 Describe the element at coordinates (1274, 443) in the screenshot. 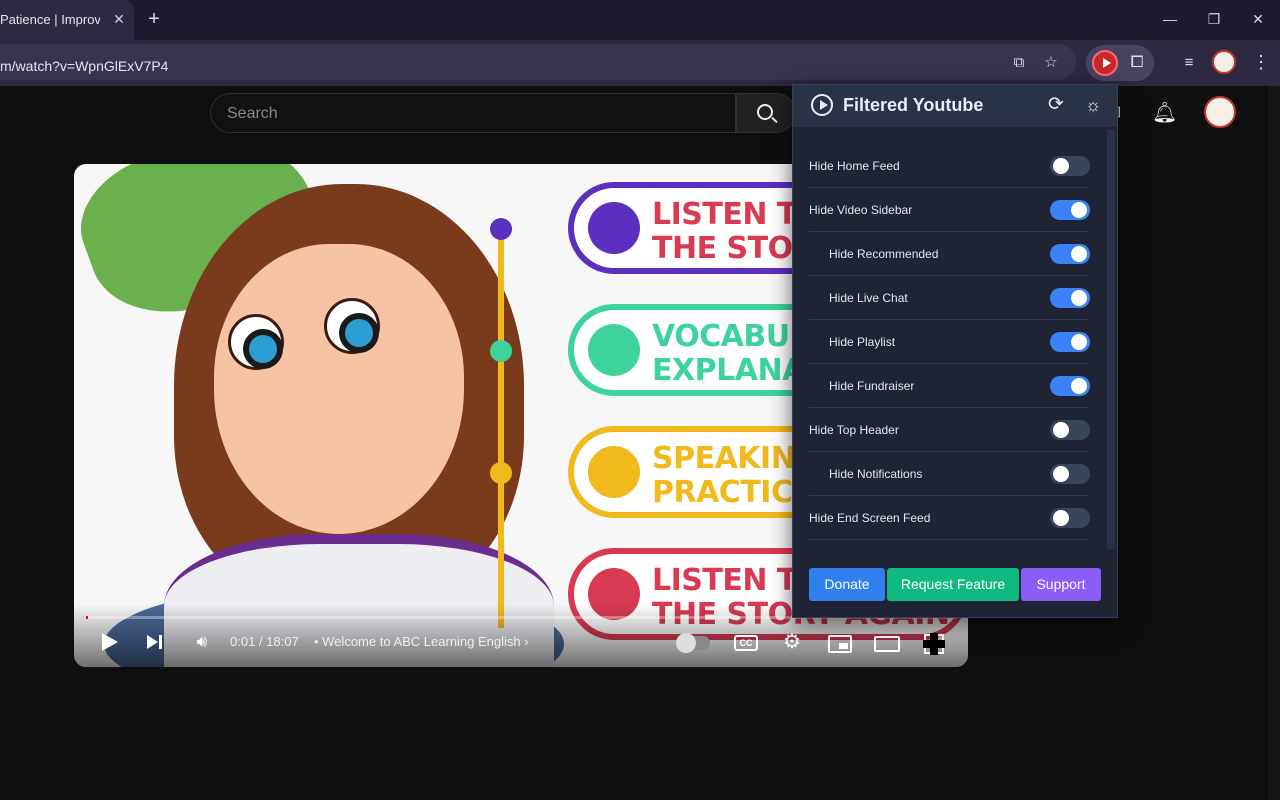

I see `page-scrollbar` at that location.